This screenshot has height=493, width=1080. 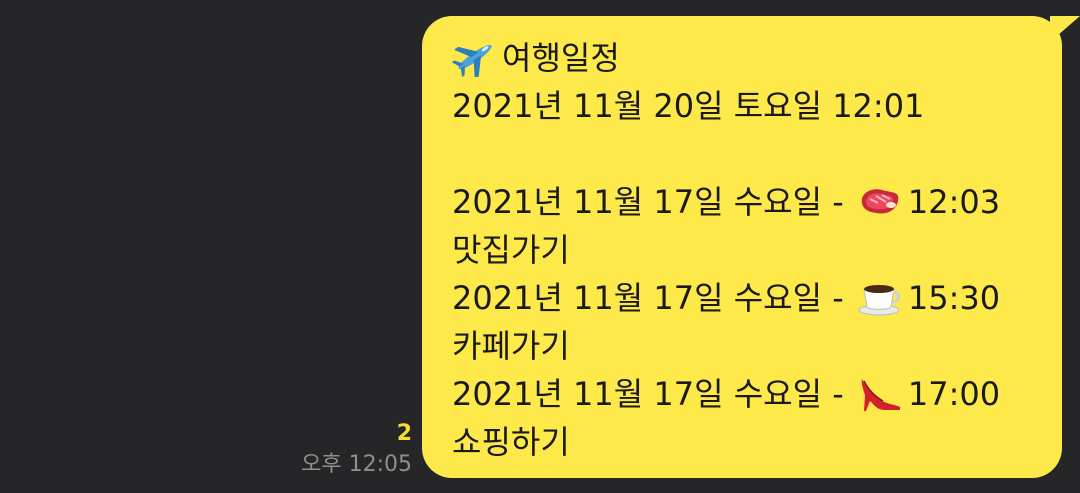 I want to click on schedule-item-time: 15:30, so click(x=954, y=298).